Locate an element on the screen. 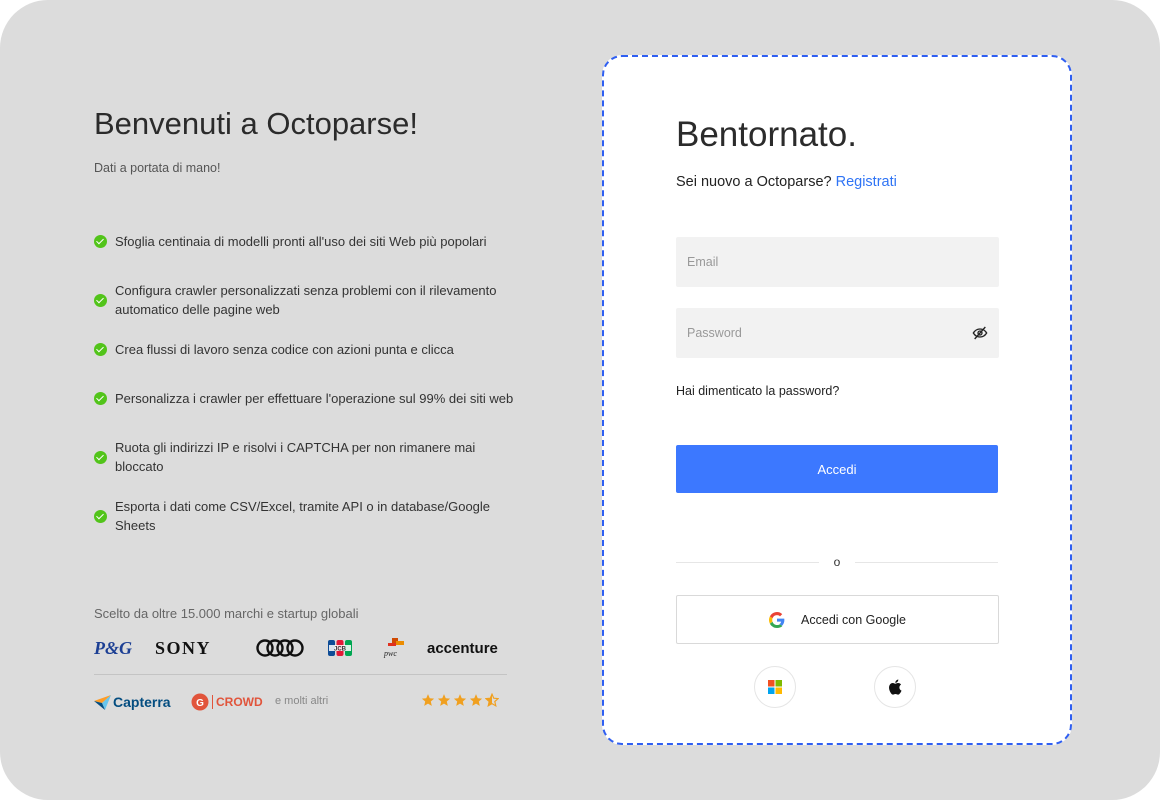  g2-label: CROWD is located at coordinates (239, 702).